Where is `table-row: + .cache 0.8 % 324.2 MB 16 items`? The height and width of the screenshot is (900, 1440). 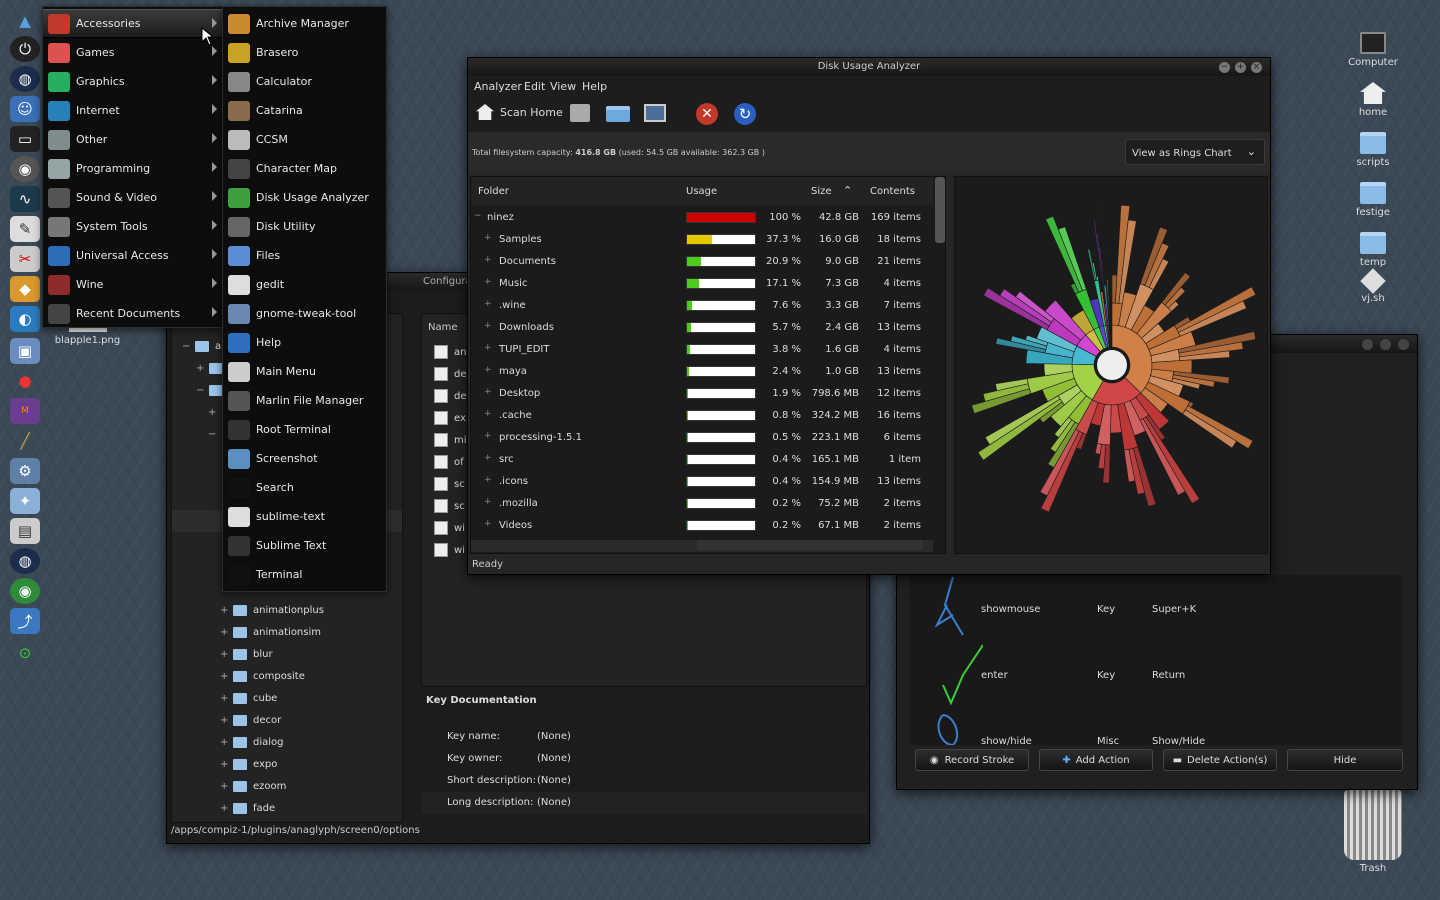 table-row: + .cache 0.8 % 324.2 MB 16 items is located at coordinates (702, 416).